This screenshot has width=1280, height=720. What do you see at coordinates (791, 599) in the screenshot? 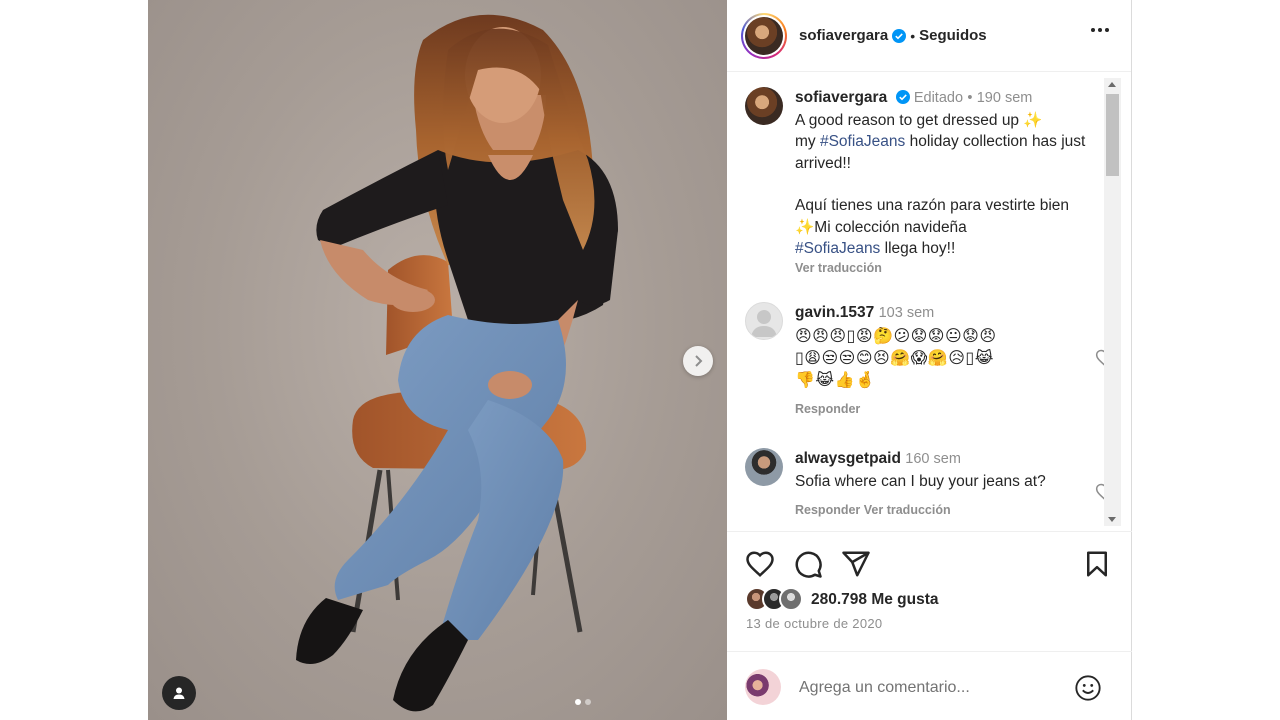
I see `liker-avatar` at bounding box center [791, 599].